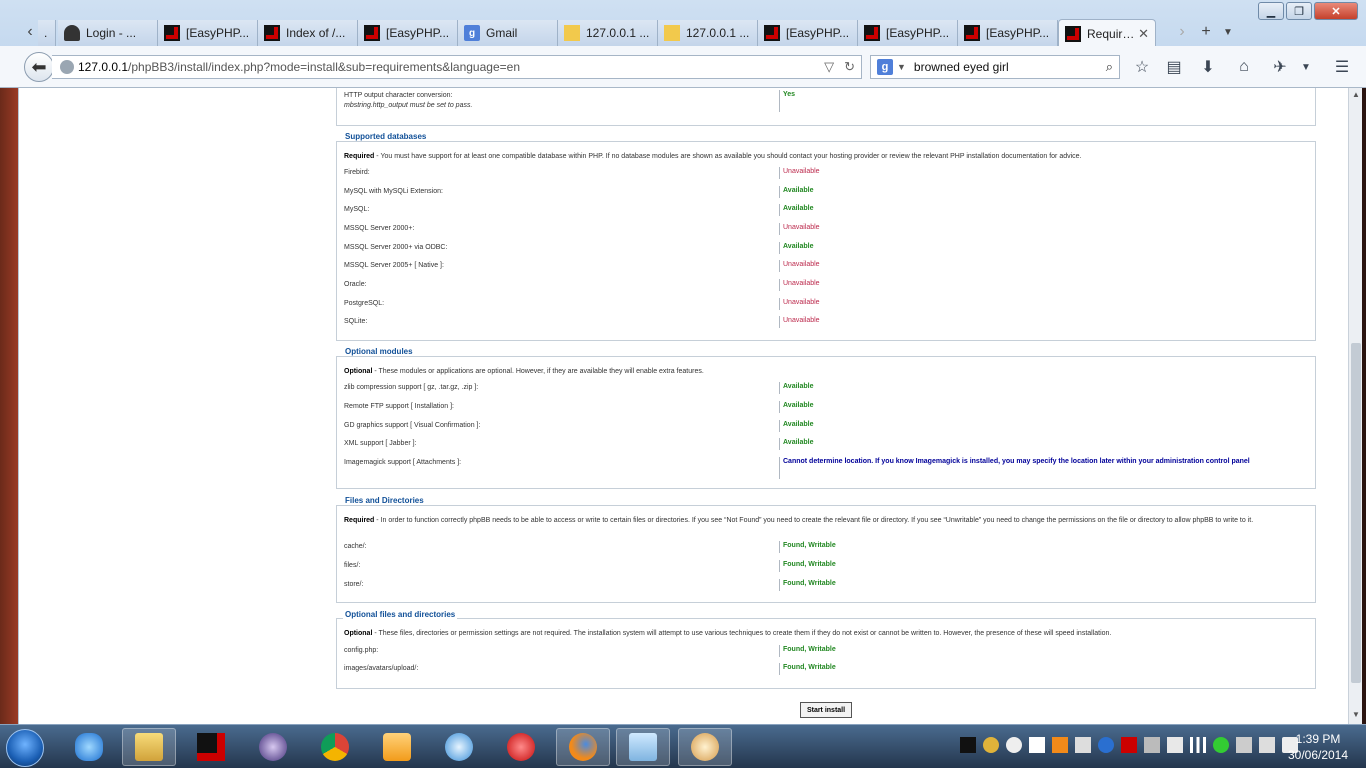 The width and height of the screenshot is (1366, 768). What do you see at coordinates (103, 67) in the screenshot?
I see `url-host: 127.0.0.1` at bounding box center [103, 67].